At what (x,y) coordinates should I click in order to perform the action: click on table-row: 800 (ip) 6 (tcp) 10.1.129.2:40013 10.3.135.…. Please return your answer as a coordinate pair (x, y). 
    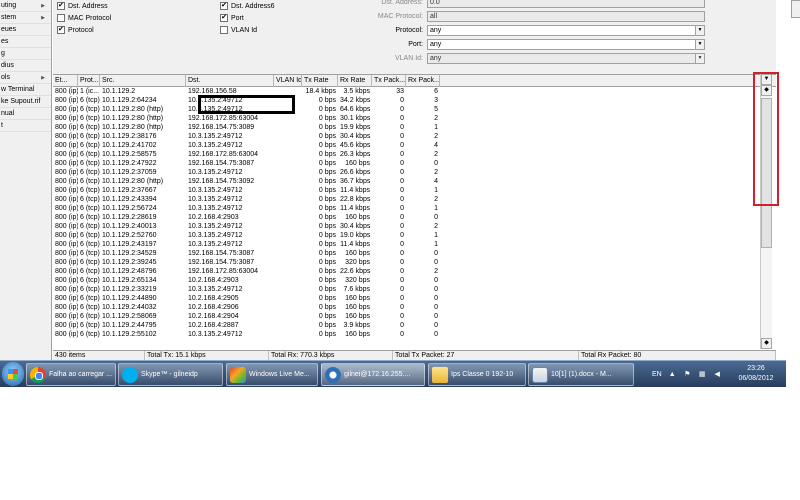
    Looking at the image, I should click on (414, 226).